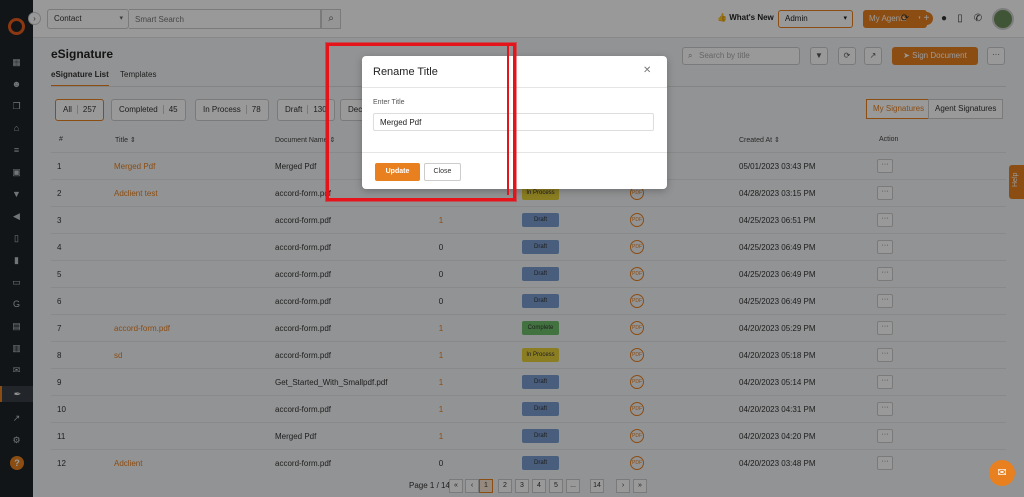 The height and width of the screenshot is (497, 1024). Describe the element at coordinates (1002, 473) in the screenshot. I see `chat-icon: ✉` at that location.